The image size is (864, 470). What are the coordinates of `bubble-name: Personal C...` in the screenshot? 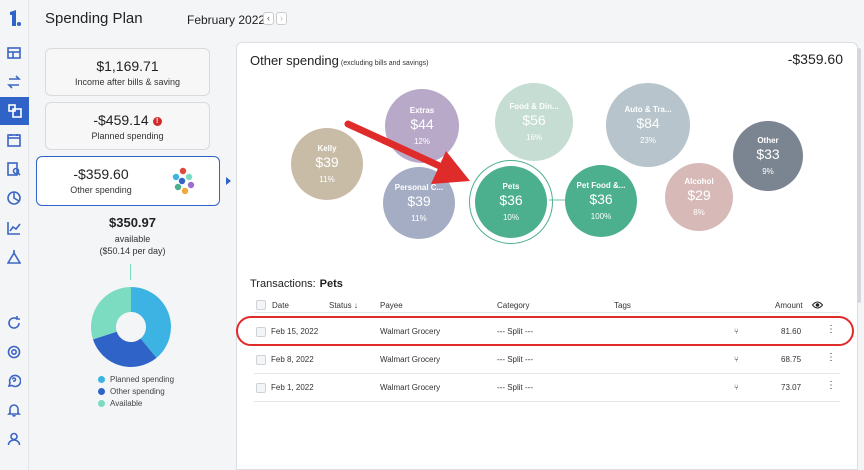 It's located at (419, 187).